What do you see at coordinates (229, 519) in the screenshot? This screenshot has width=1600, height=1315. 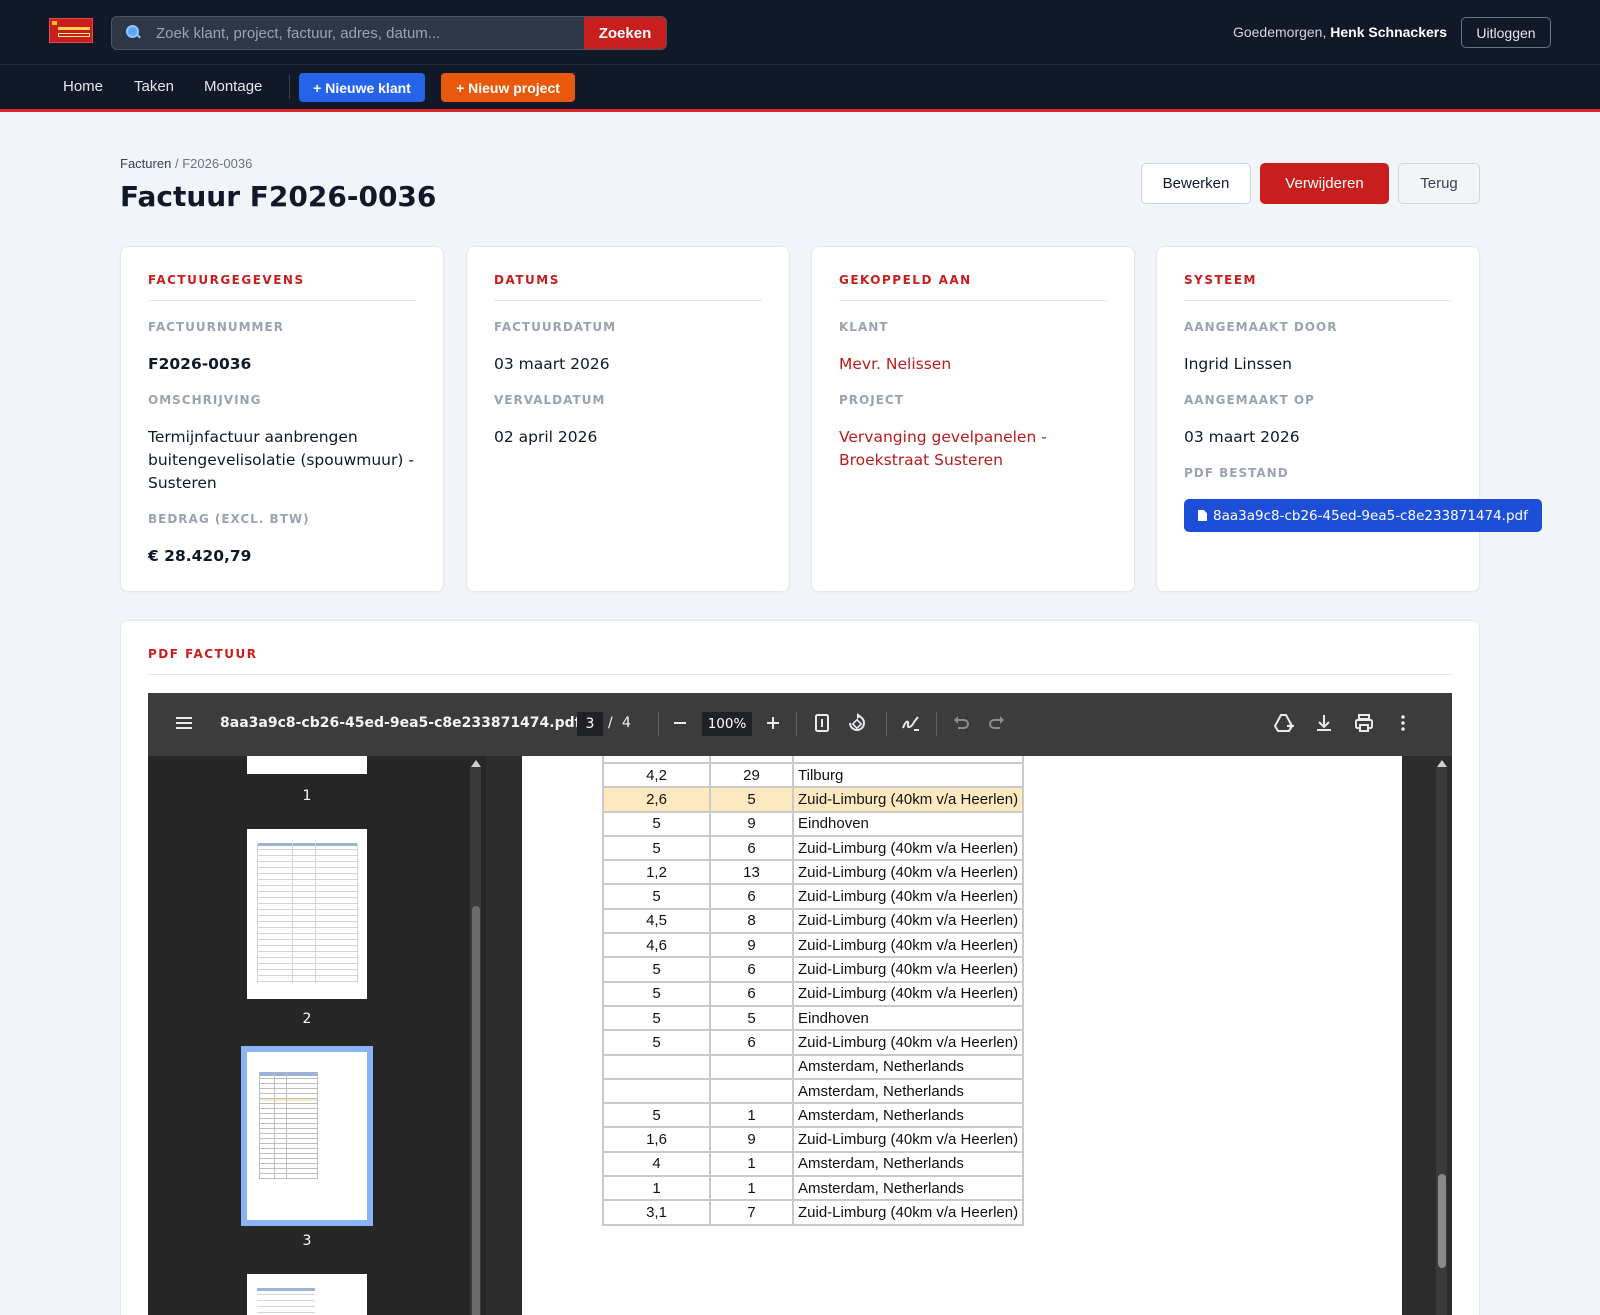 I see `amount-label: BEDRAG (EXCL. BTW)` at bounding box center [229, 519].